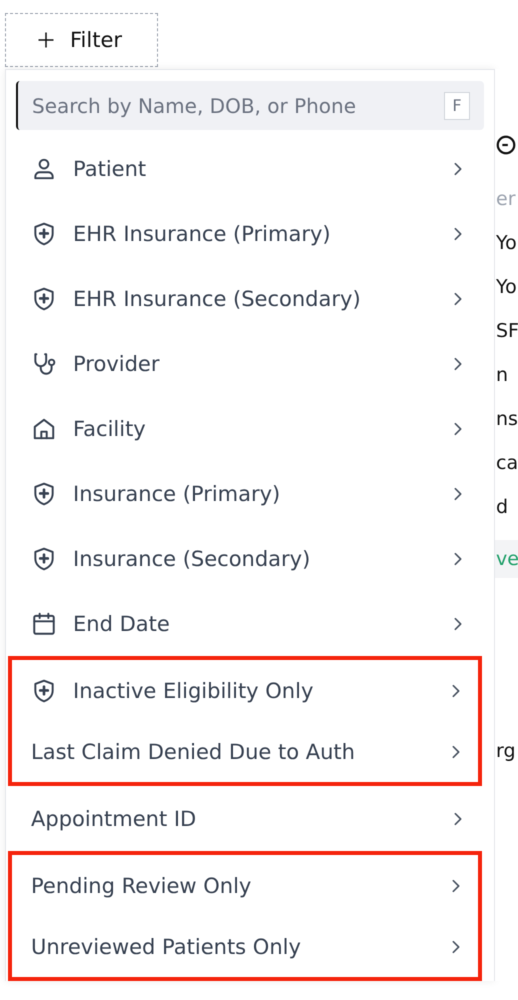 The height and width of the screenshot is (1000, 518). What do you see at coordinates (506, 463) in the screenshot?
I see `text-fragment: ca` at bounding box center [506, 463].